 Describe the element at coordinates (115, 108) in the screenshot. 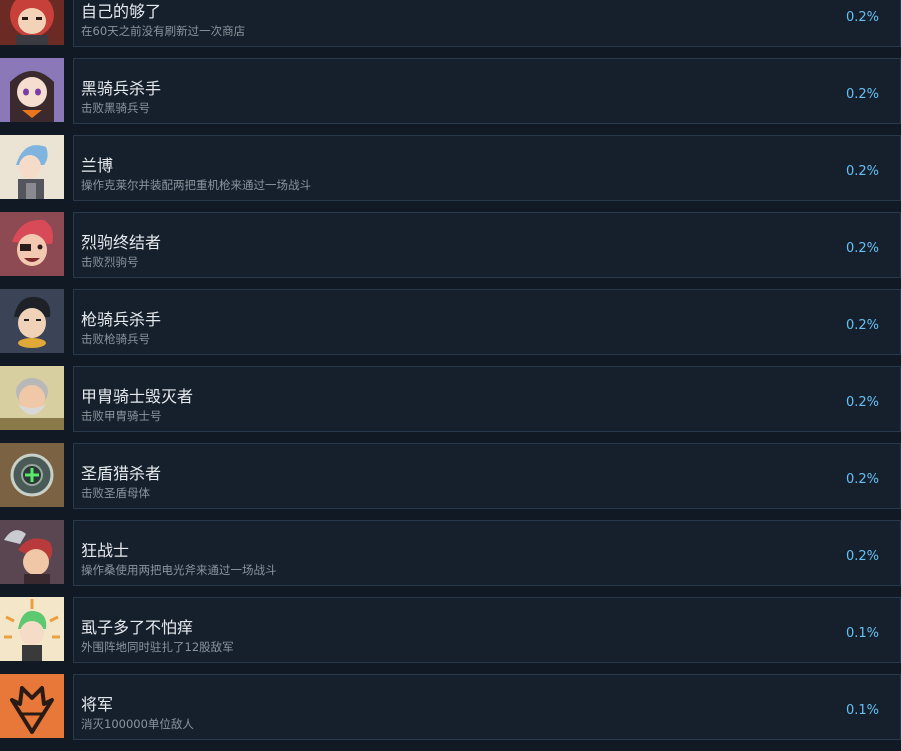

I see `achievement-description: 击败黑骑兵号` at that location.